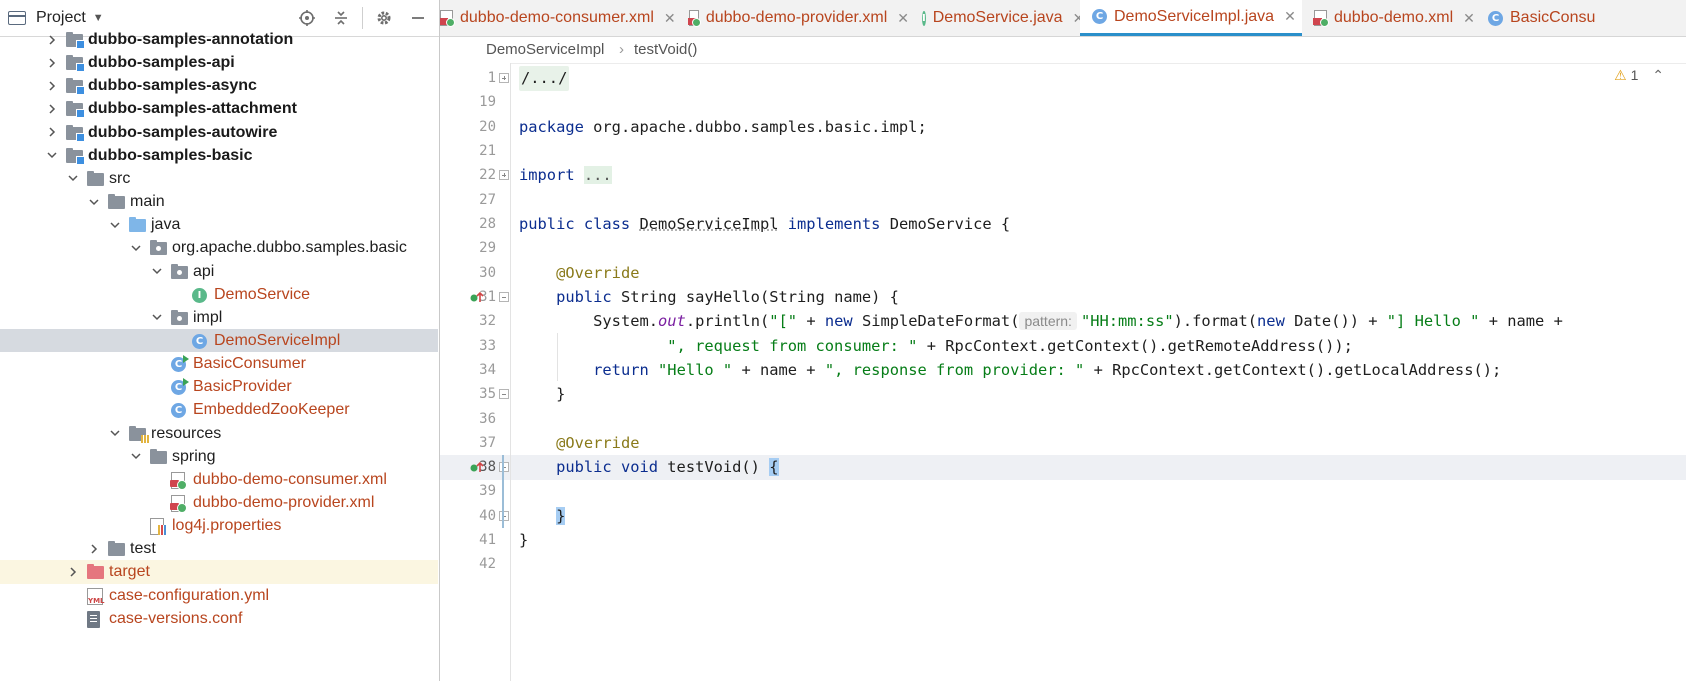 Image resolution: width=1686 pixels, height=681 pixels. I want to click on string-literal: "[", so click(783, 321).